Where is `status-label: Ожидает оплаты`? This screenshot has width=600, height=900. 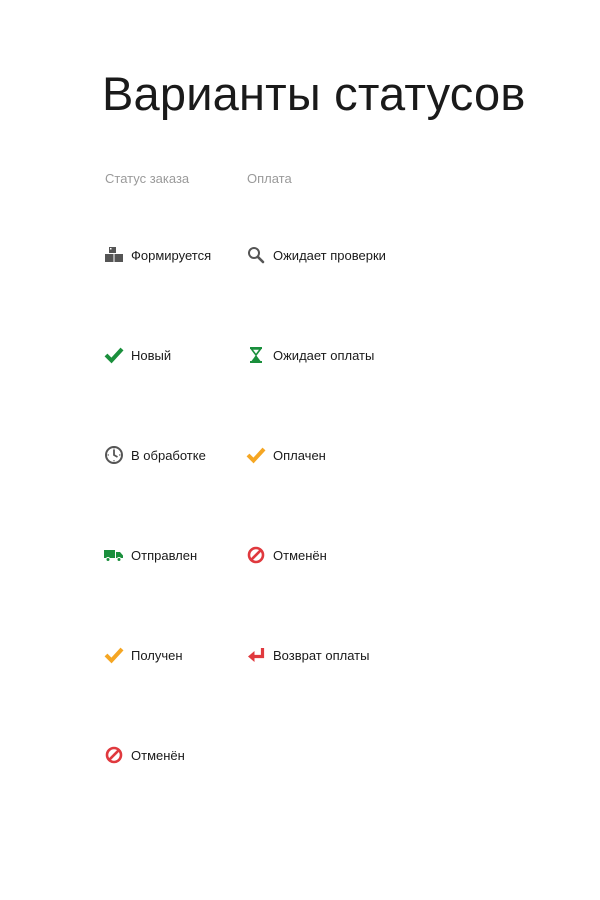 status-label: Ожидает оплаты is located at coordinates (324, 355).